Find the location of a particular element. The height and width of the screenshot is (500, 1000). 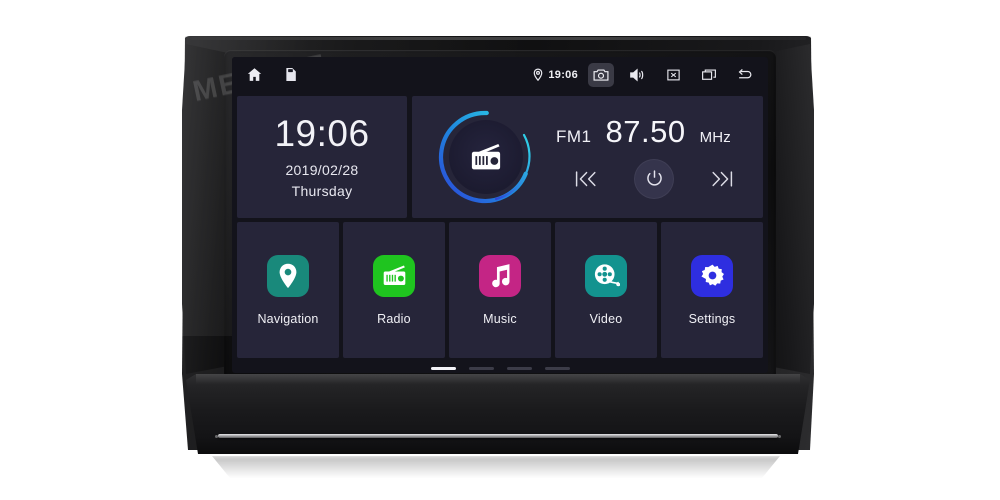

close-box-icon is located at coordinates (673, 75).